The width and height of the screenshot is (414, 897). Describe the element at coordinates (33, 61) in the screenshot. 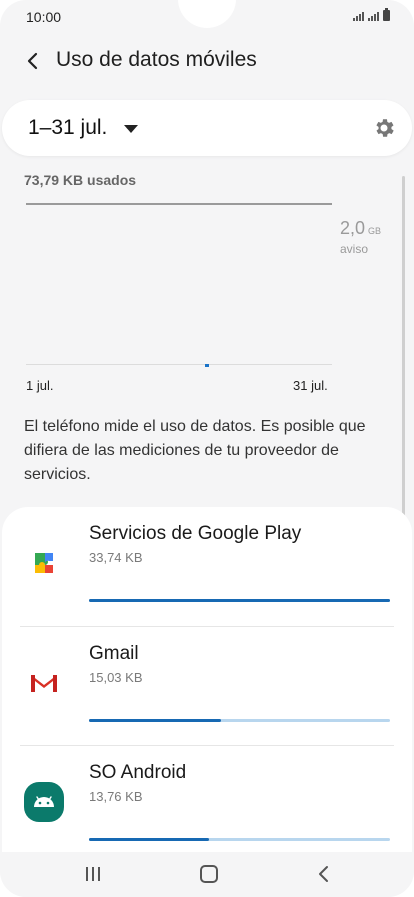

I see `back-arrow-icon` at that location.